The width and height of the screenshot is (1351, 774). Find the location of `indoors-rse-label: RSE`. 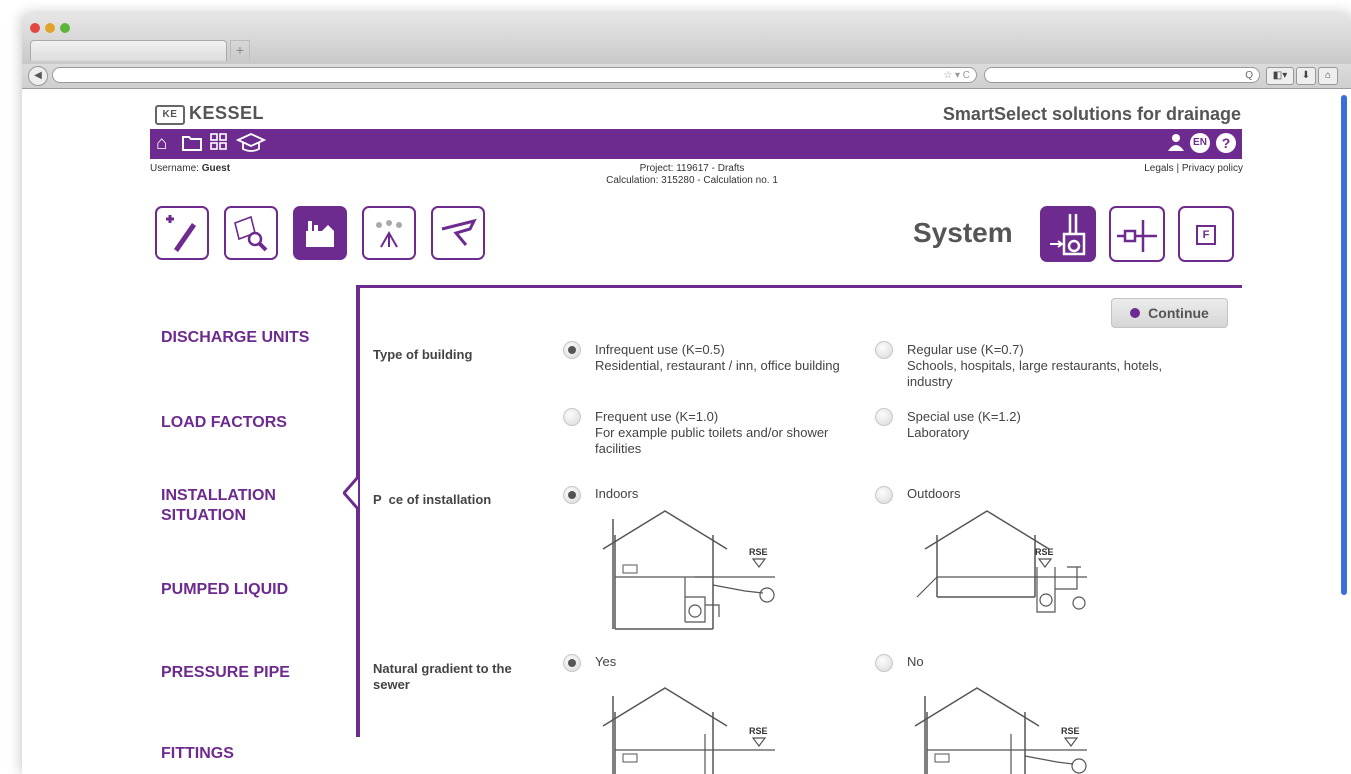

indoors-rse-label: RSE is located at coordinates (758, 552).